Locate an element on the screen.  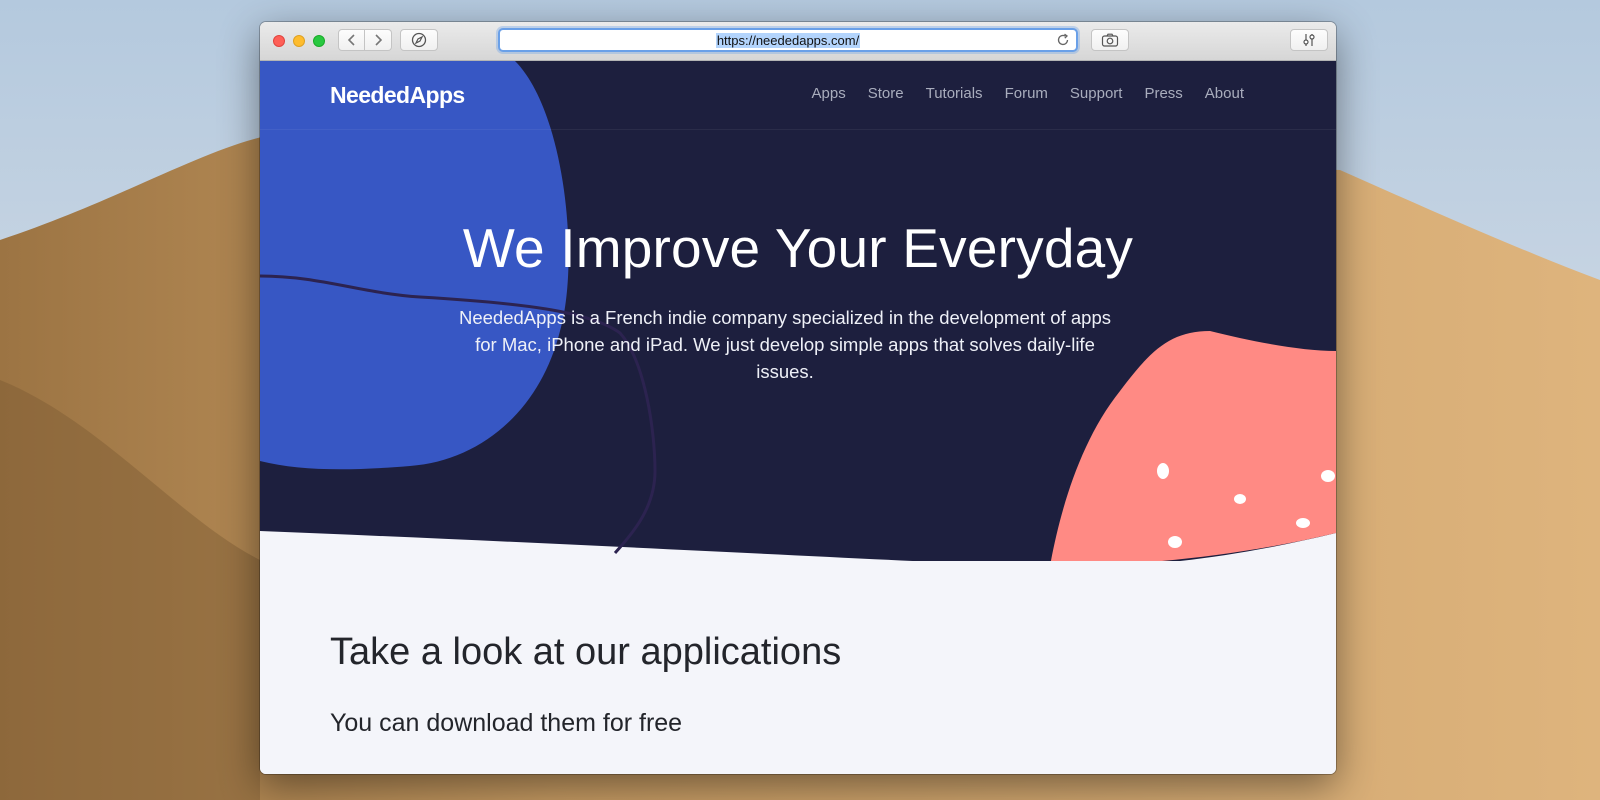
camera-icon is located at coordinates (1110, 40).